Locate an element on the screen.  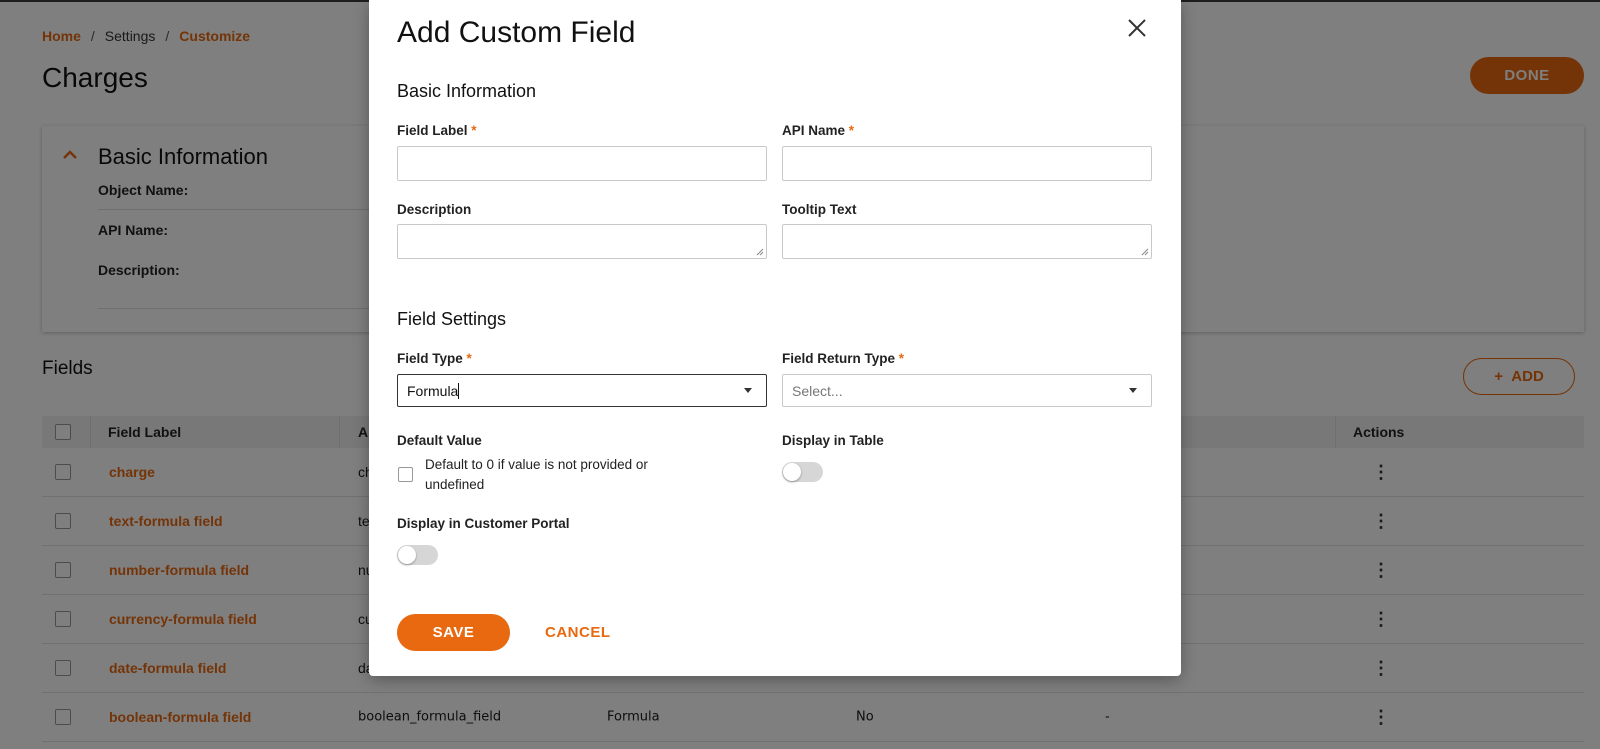
display-in-table-toggle is located at coordinates (802, 472).